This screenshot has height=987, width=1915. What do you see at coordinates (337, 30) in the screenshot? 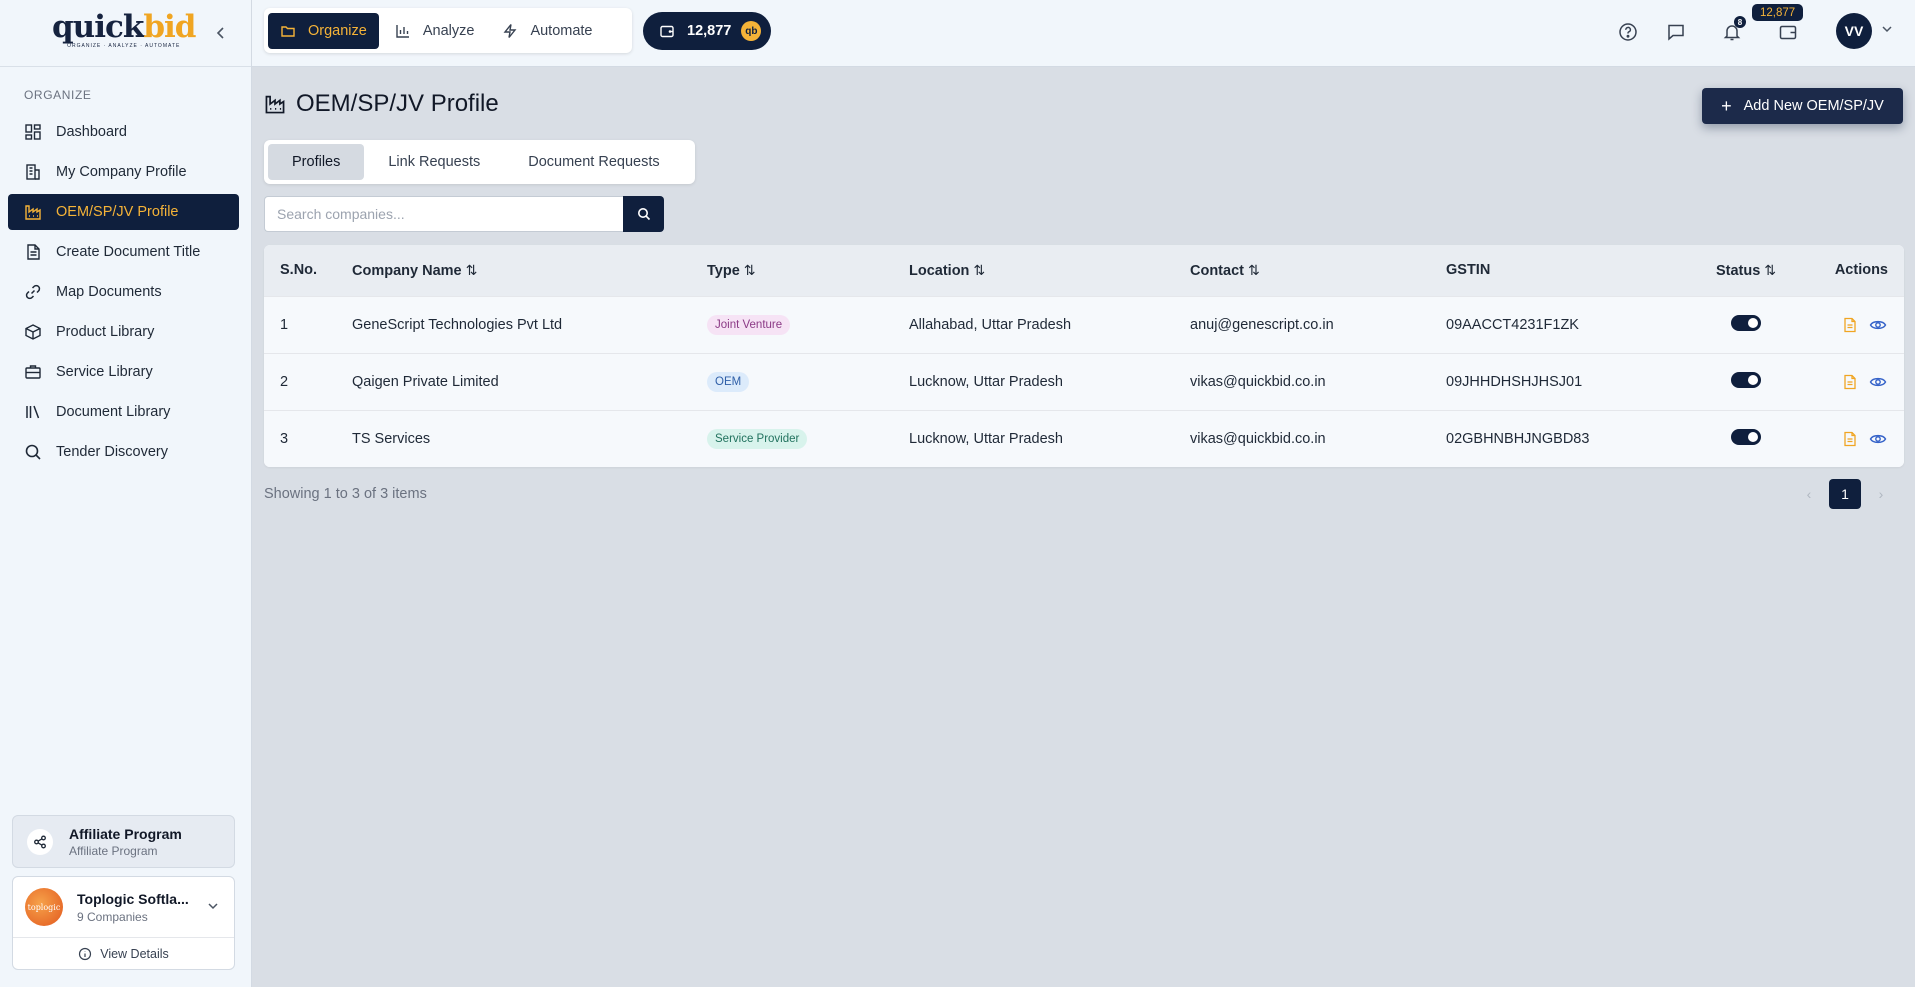
I see `mode-tab-label: Organize` at bounding box center [337, 30].